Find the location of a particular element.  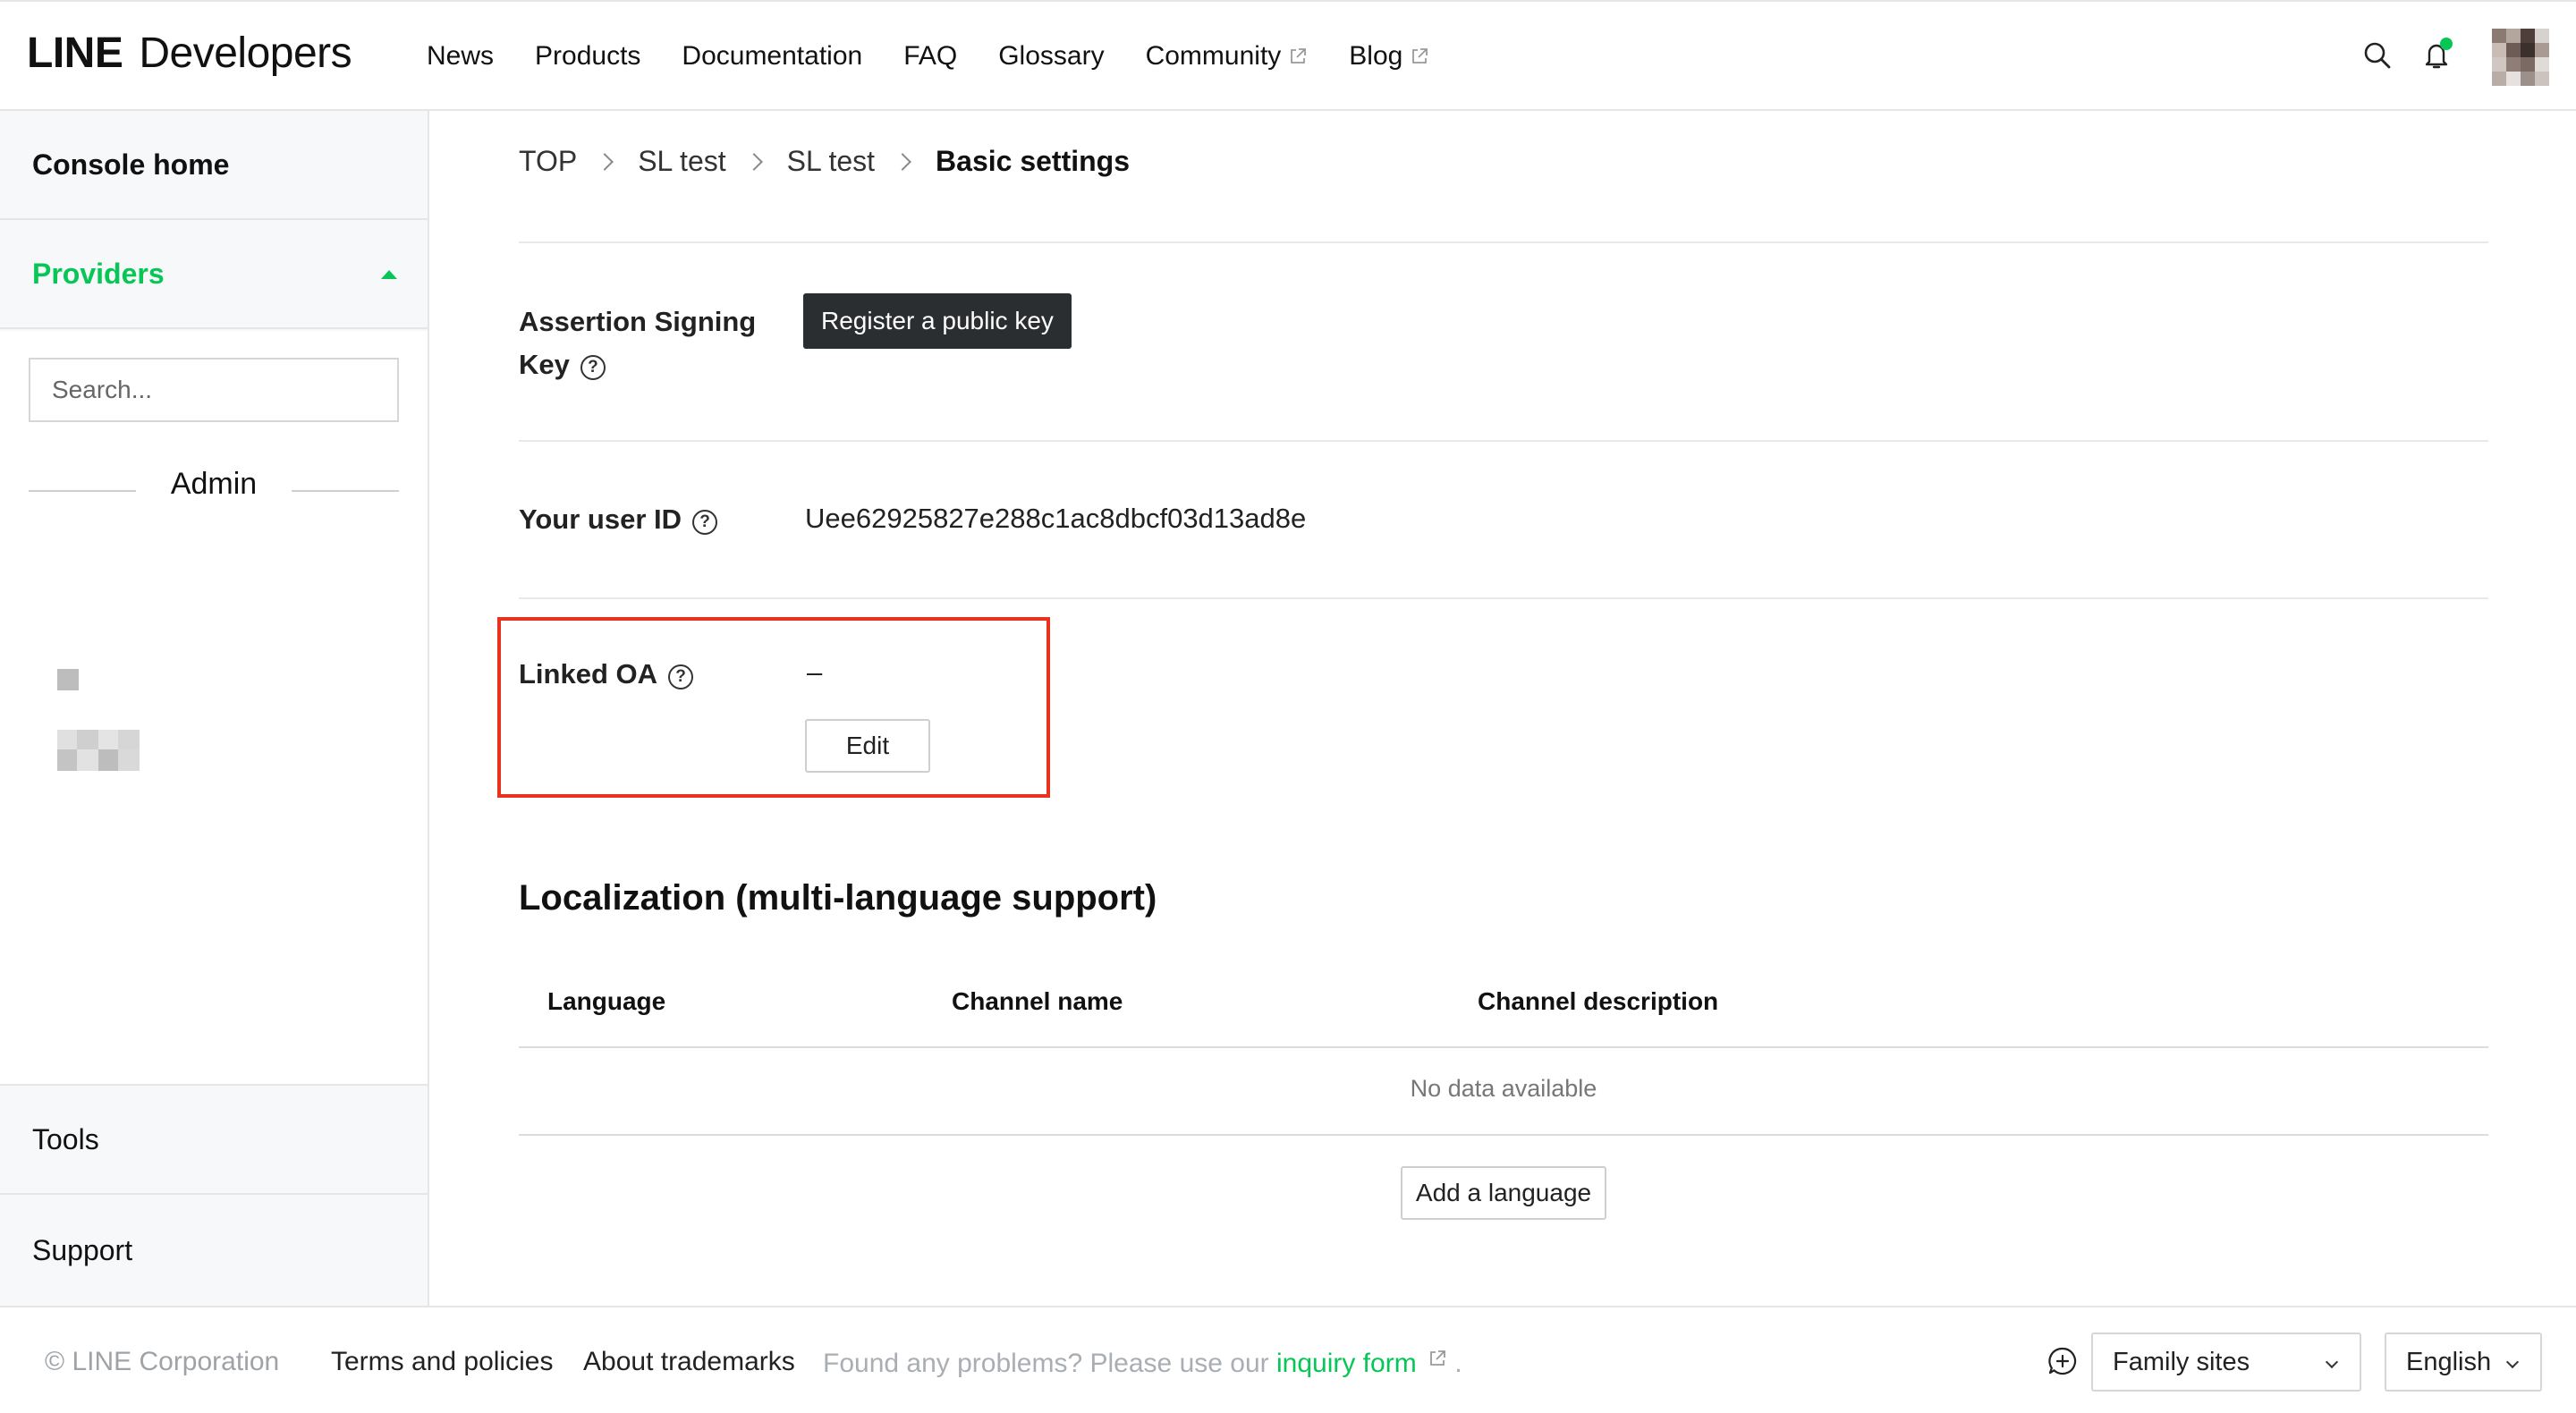

sidebar-console-home: Console home is located at coordinates (214, 165).